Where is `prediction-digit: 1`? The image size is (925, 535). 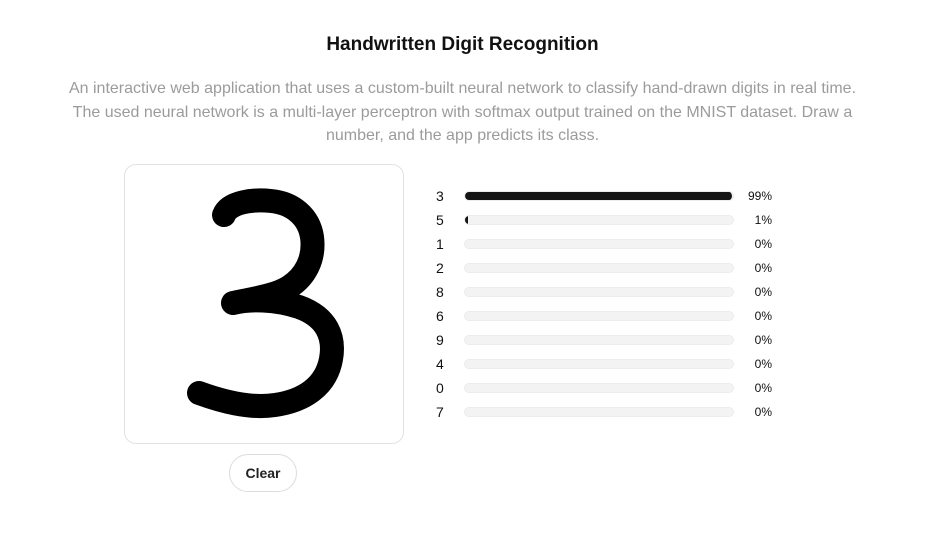
prediction-digit: 1 is located at coordinates (440, 244).